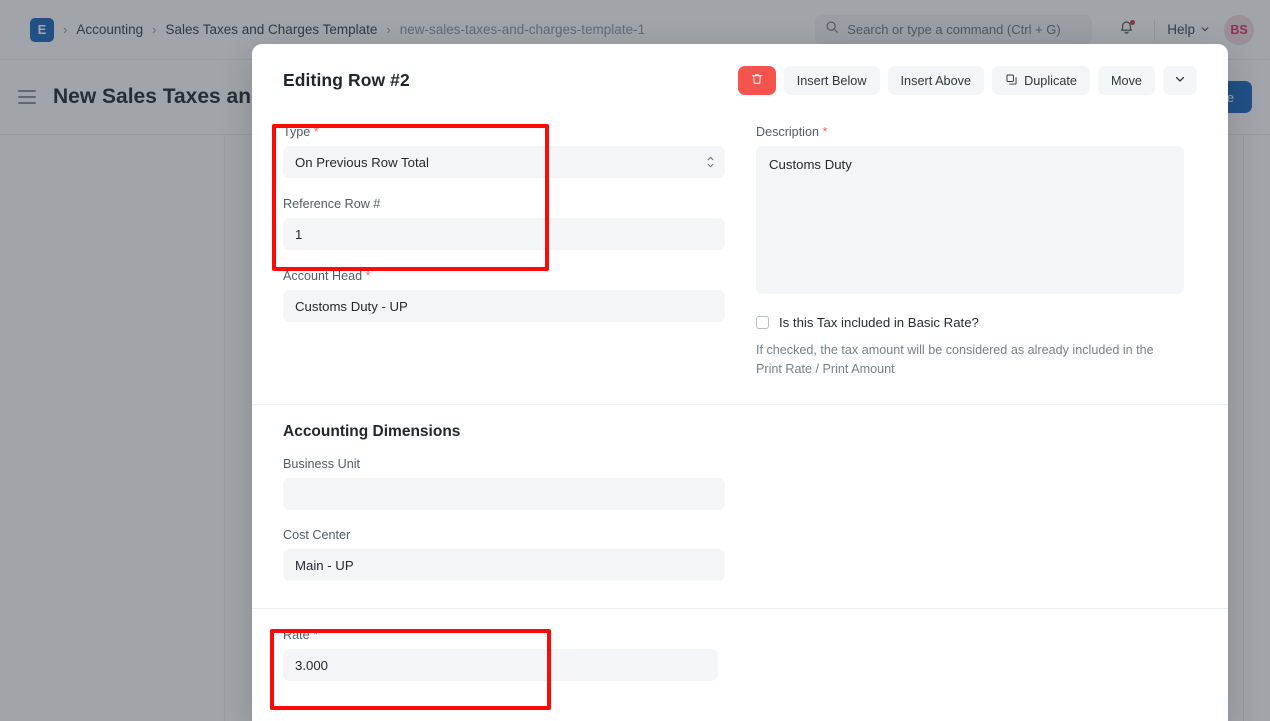  Describe the element at coordinates (519, 132) in the screenshot. I see `field-type-label: Type *` at that location.